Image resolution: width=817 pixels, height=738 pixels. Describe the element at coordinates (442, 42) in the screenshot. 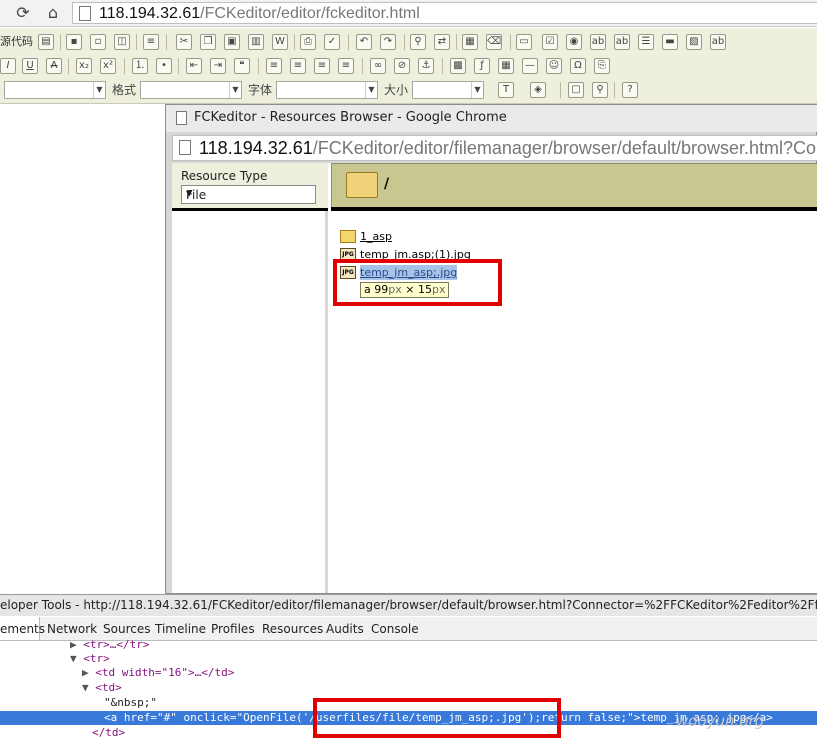

I see `replace-icon: ⇄` at that location.